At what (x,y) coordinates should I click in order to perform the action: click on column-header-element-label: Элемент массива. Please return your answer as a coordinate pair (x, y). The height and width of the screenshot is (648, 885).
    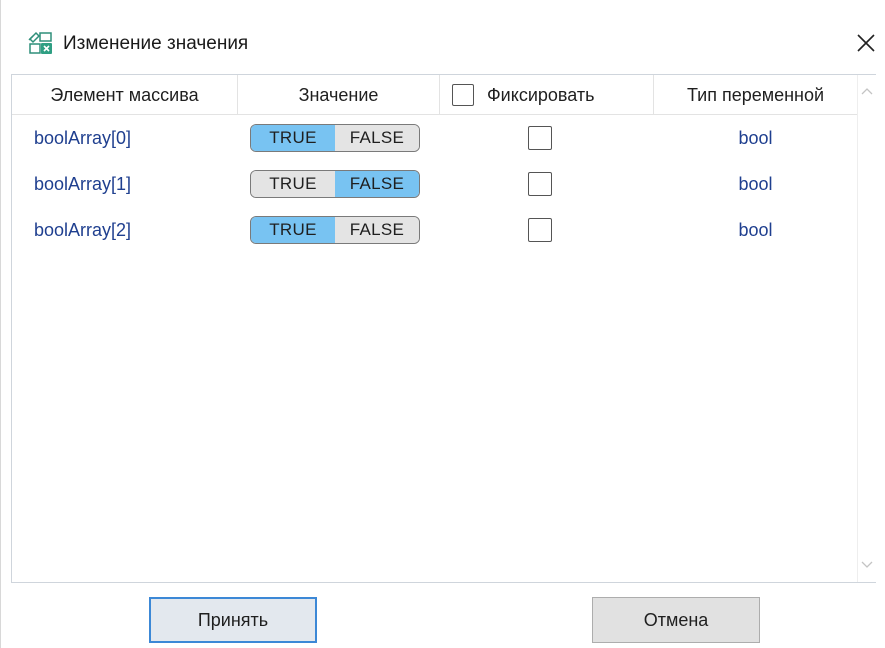
    Looking at the image, I should click on (124, 95).